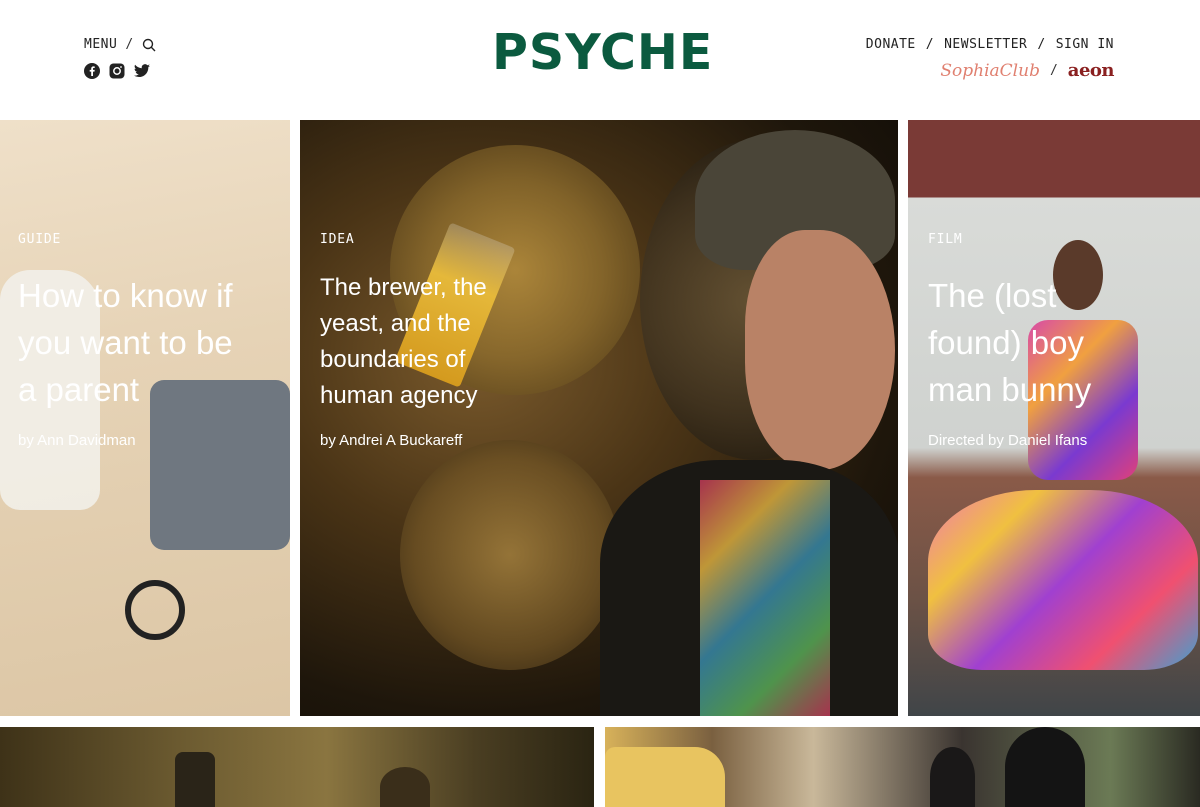  I want to click on card-byline: by Ann Davidman, so click(77, 440).